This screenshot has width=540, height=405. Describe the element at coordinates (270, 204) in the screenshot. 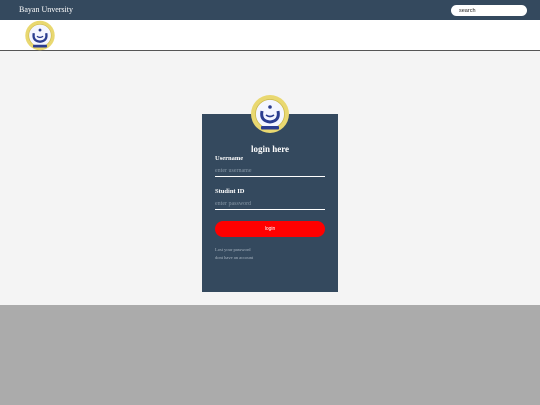

I see `student-id-input` at that location.